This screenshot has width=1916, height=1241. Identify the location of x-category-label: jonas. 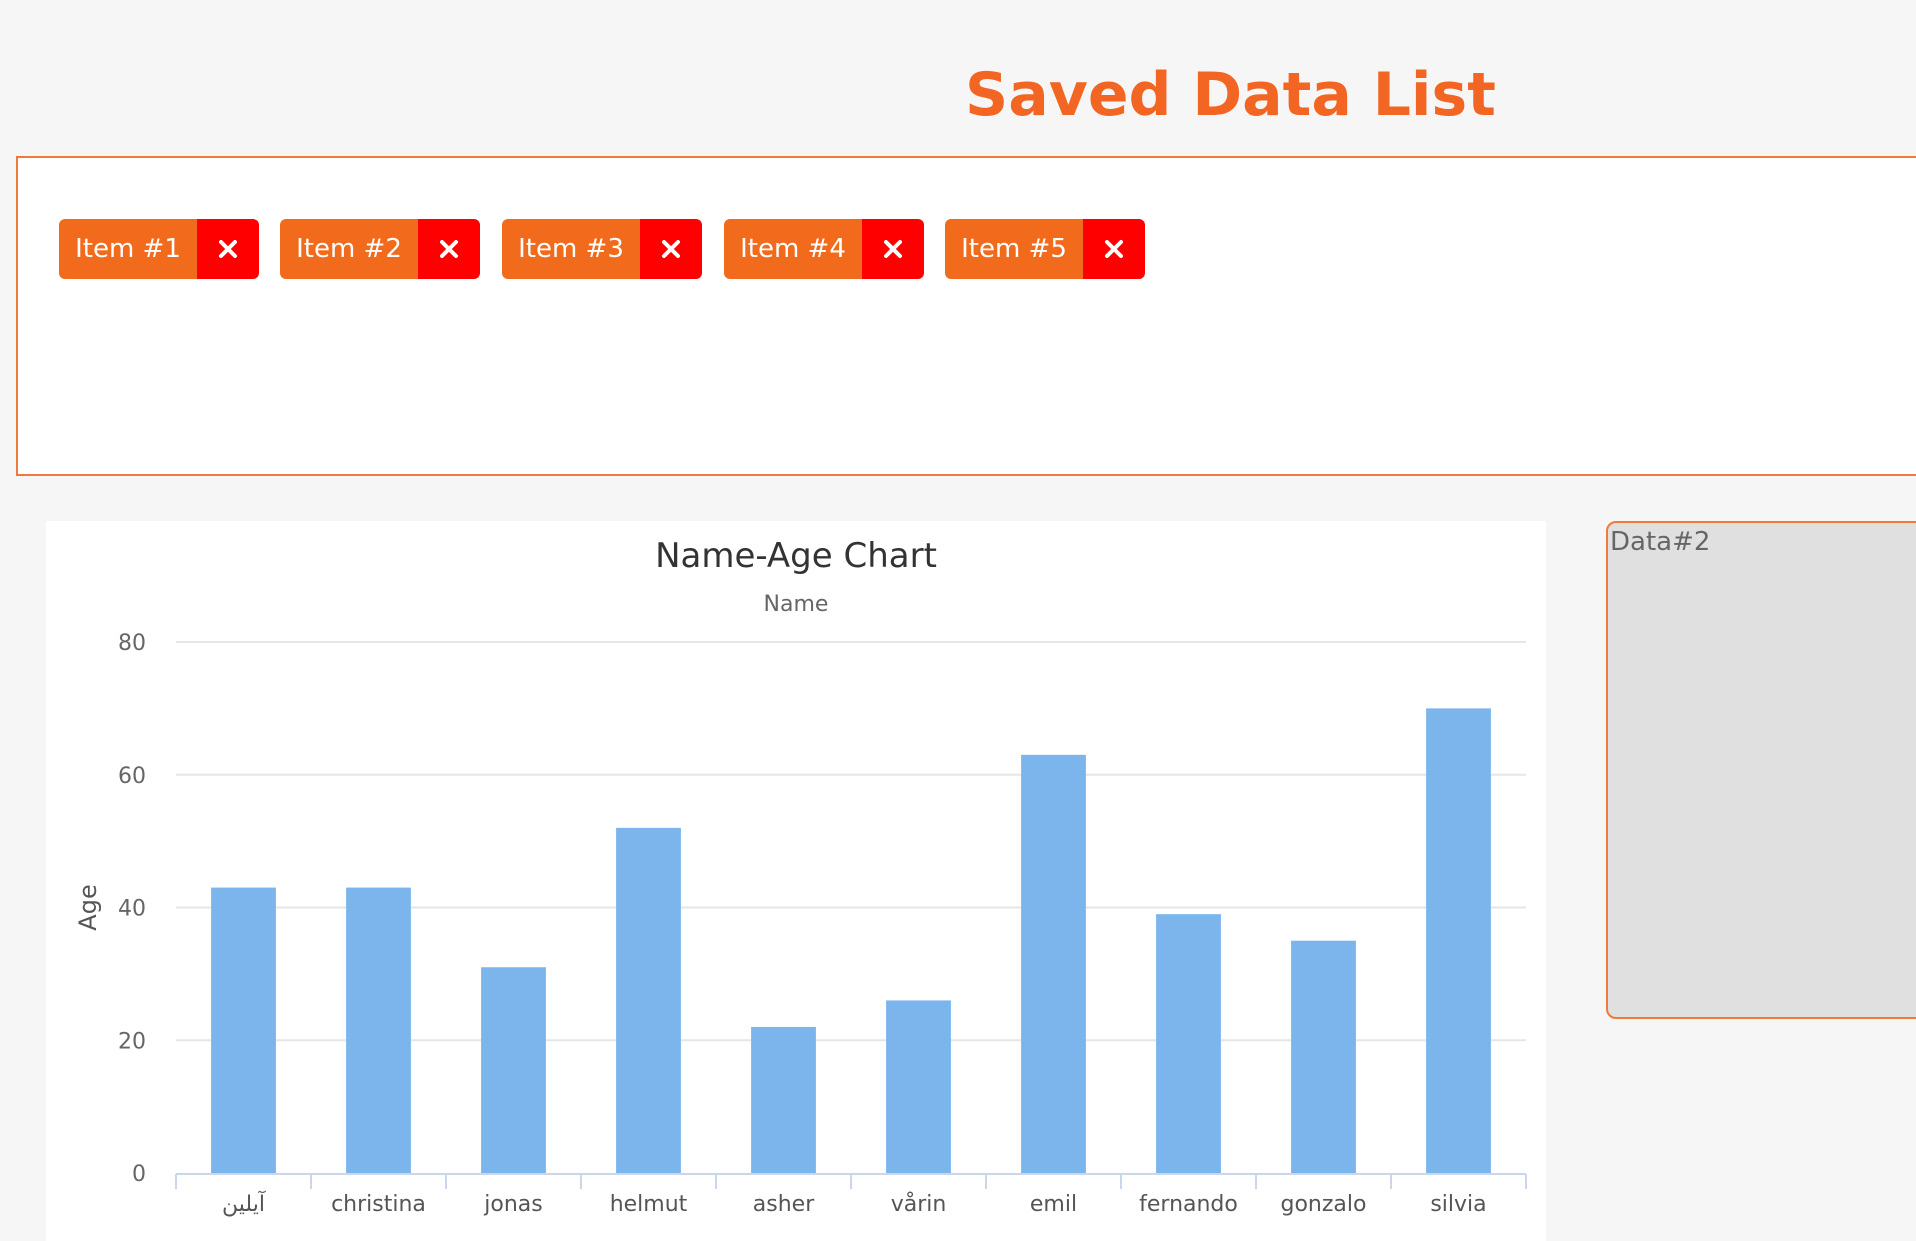
(512, 1204).